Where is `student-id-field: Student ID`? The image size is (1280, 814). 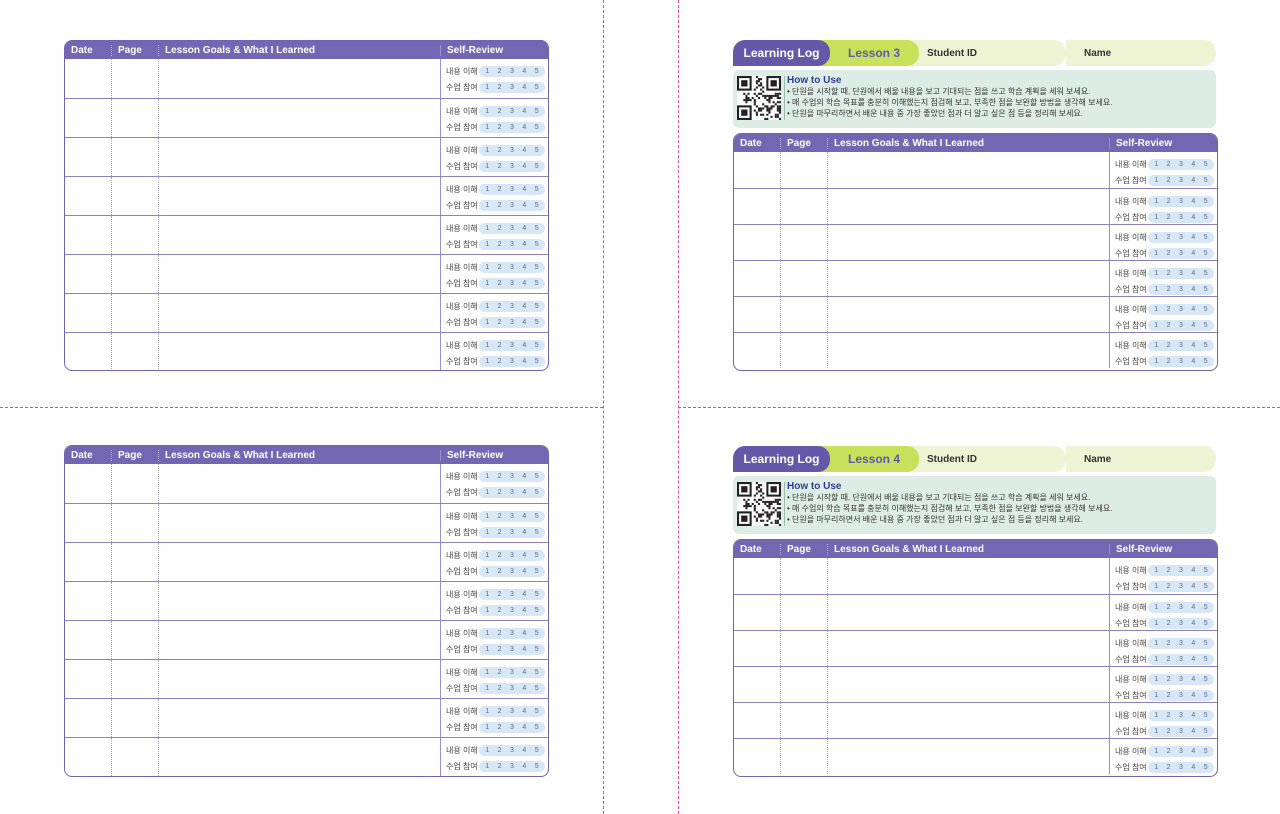
student-id-field: Student ID is located at coordinates (988, 53).